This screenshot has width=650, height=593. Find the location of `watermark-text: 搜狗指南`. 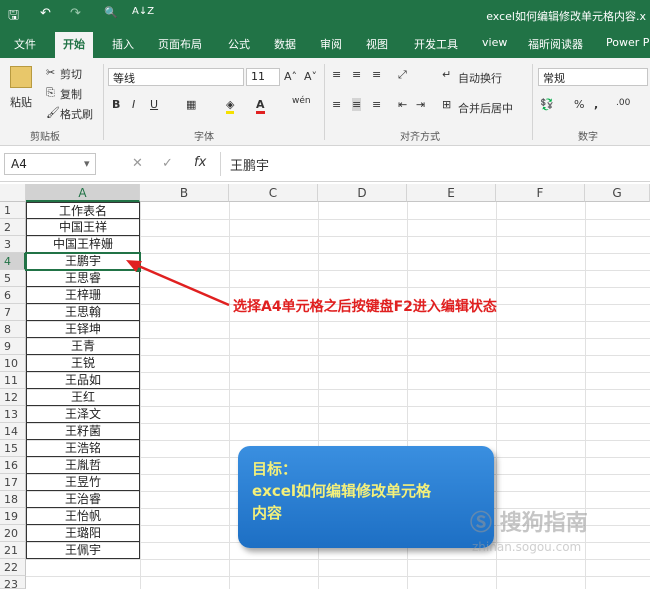

watermark-text: 搜狗指南 is located at coordinates (543, 523).